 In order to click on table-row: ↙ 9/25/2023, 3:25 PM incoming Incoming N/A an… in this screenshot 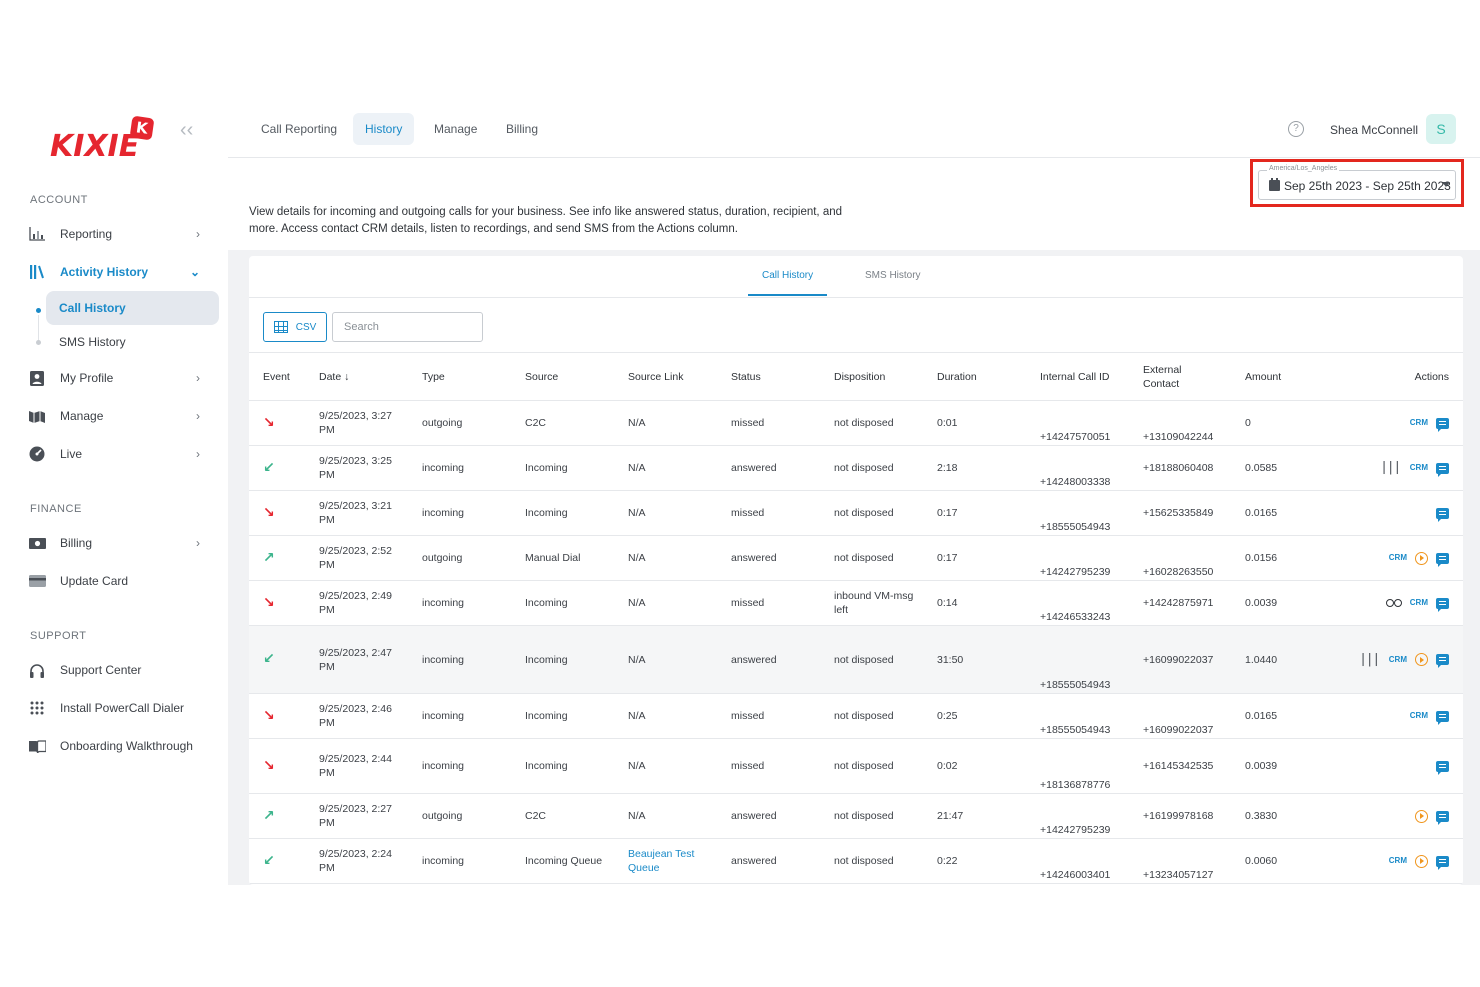, I will do `click(856, 468)`.